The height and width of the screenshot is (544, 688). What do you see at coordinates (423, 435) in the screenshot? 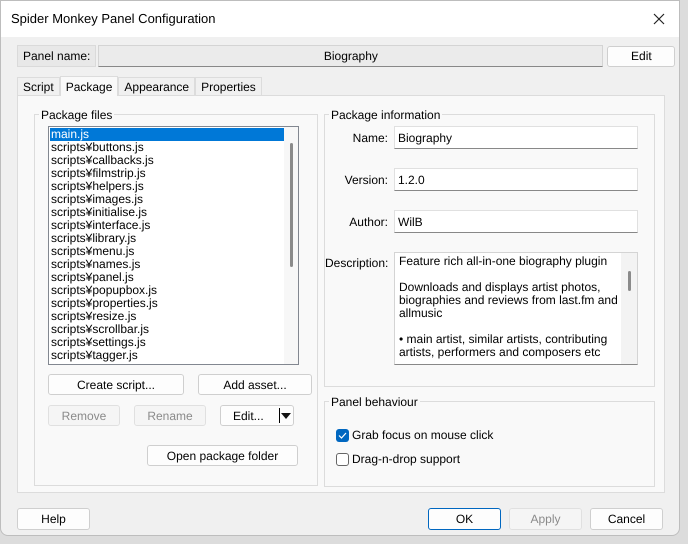
I see `checkbox-label: Grab focus on mouse click` at bounding box center [423, 435].